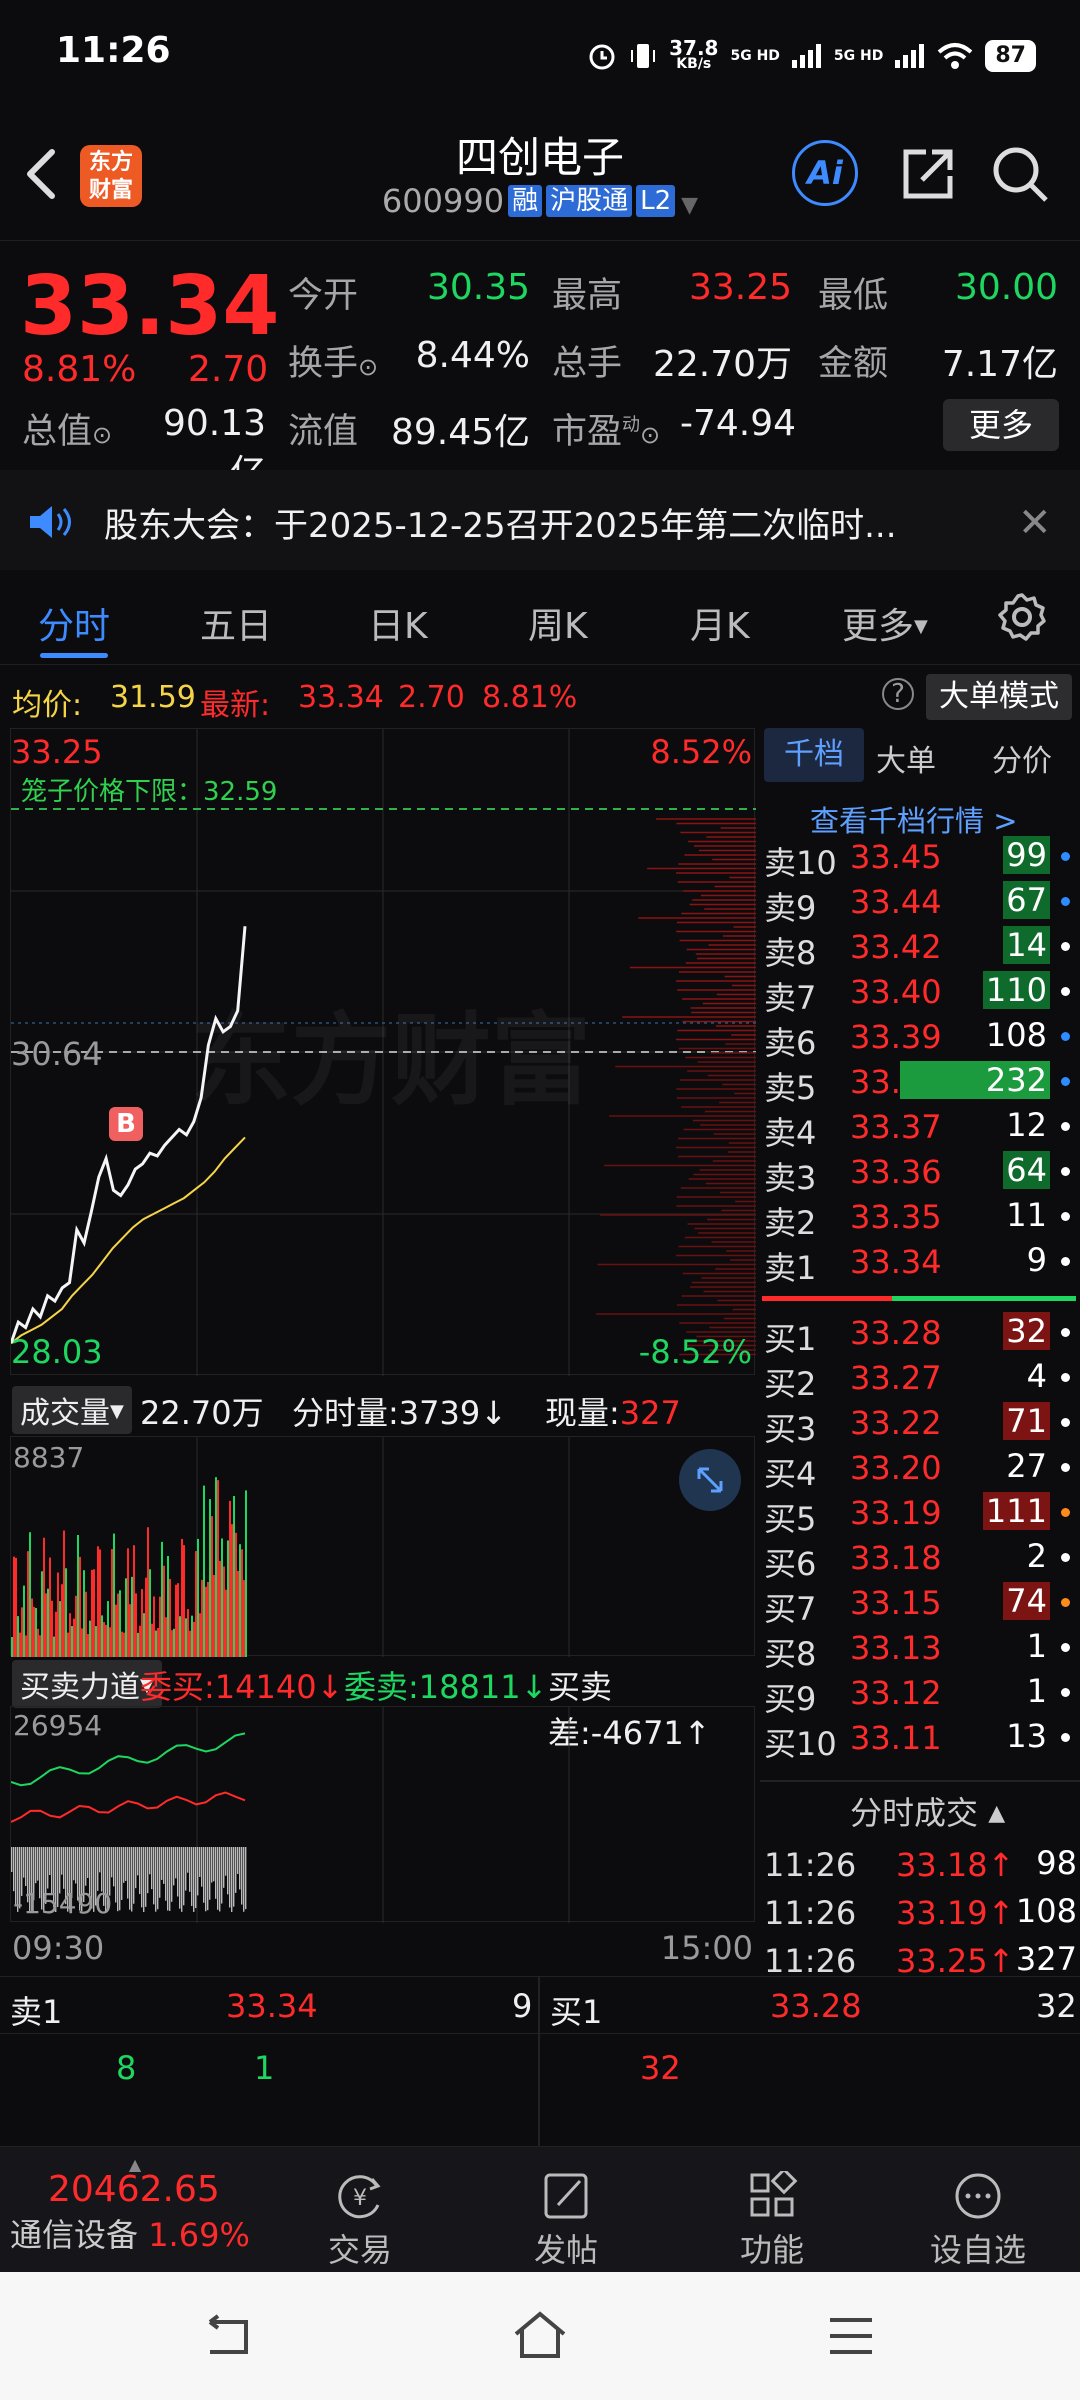 Image resolution: width=1080 pixels, height=2400 pixels. What do you see at coordinates (360, 2221) in the screenshot?
I see `trade-button: ¥ 交易` at bounding box center [360, 2221].